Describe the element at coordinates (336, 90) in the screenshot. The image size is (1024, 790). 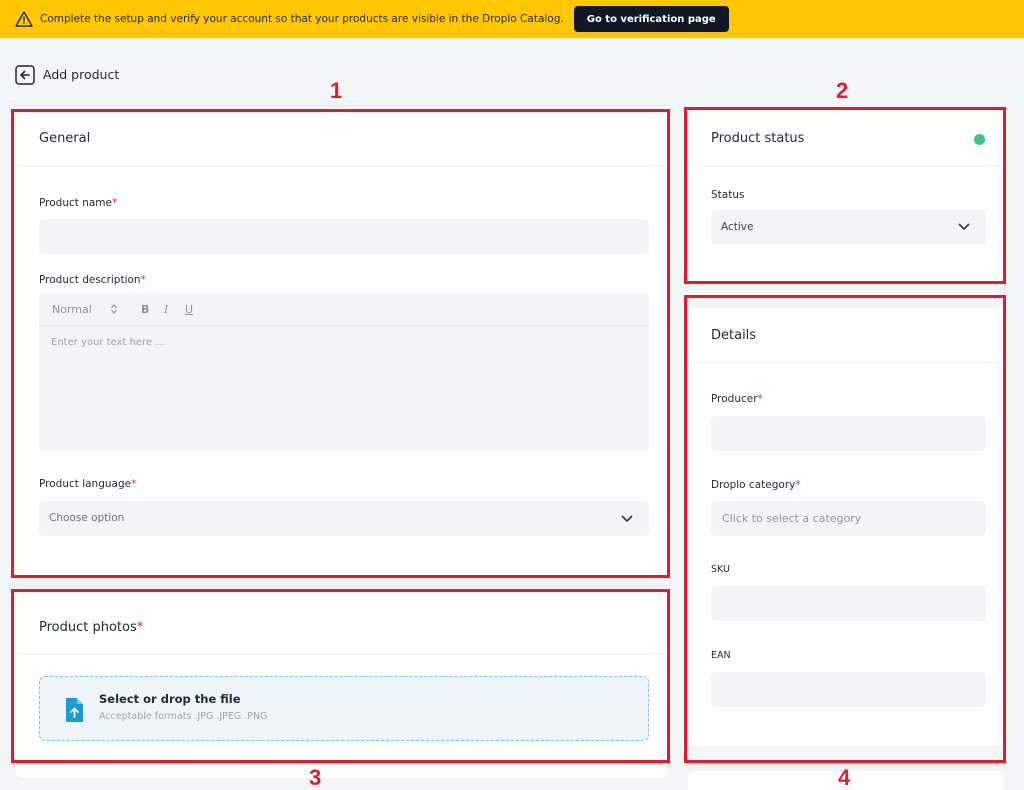
I see `annotation-number-1: 1` at that location.